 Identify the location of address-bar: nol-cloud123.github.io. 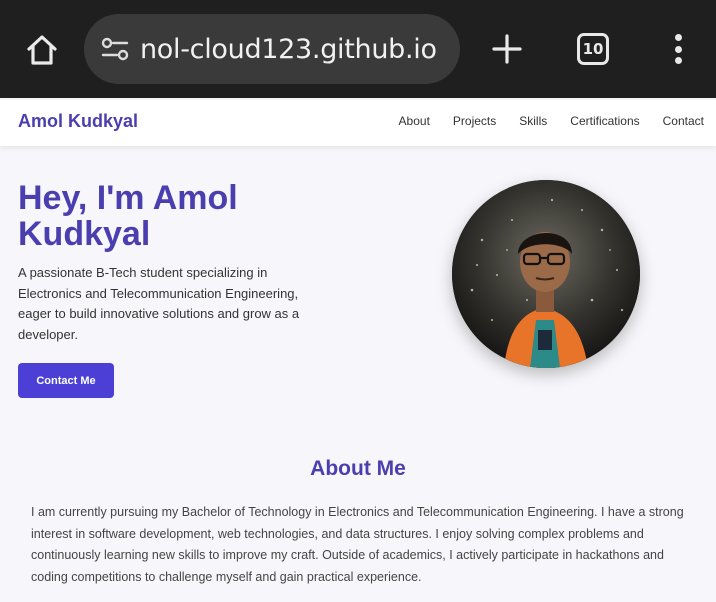
(272, 49).